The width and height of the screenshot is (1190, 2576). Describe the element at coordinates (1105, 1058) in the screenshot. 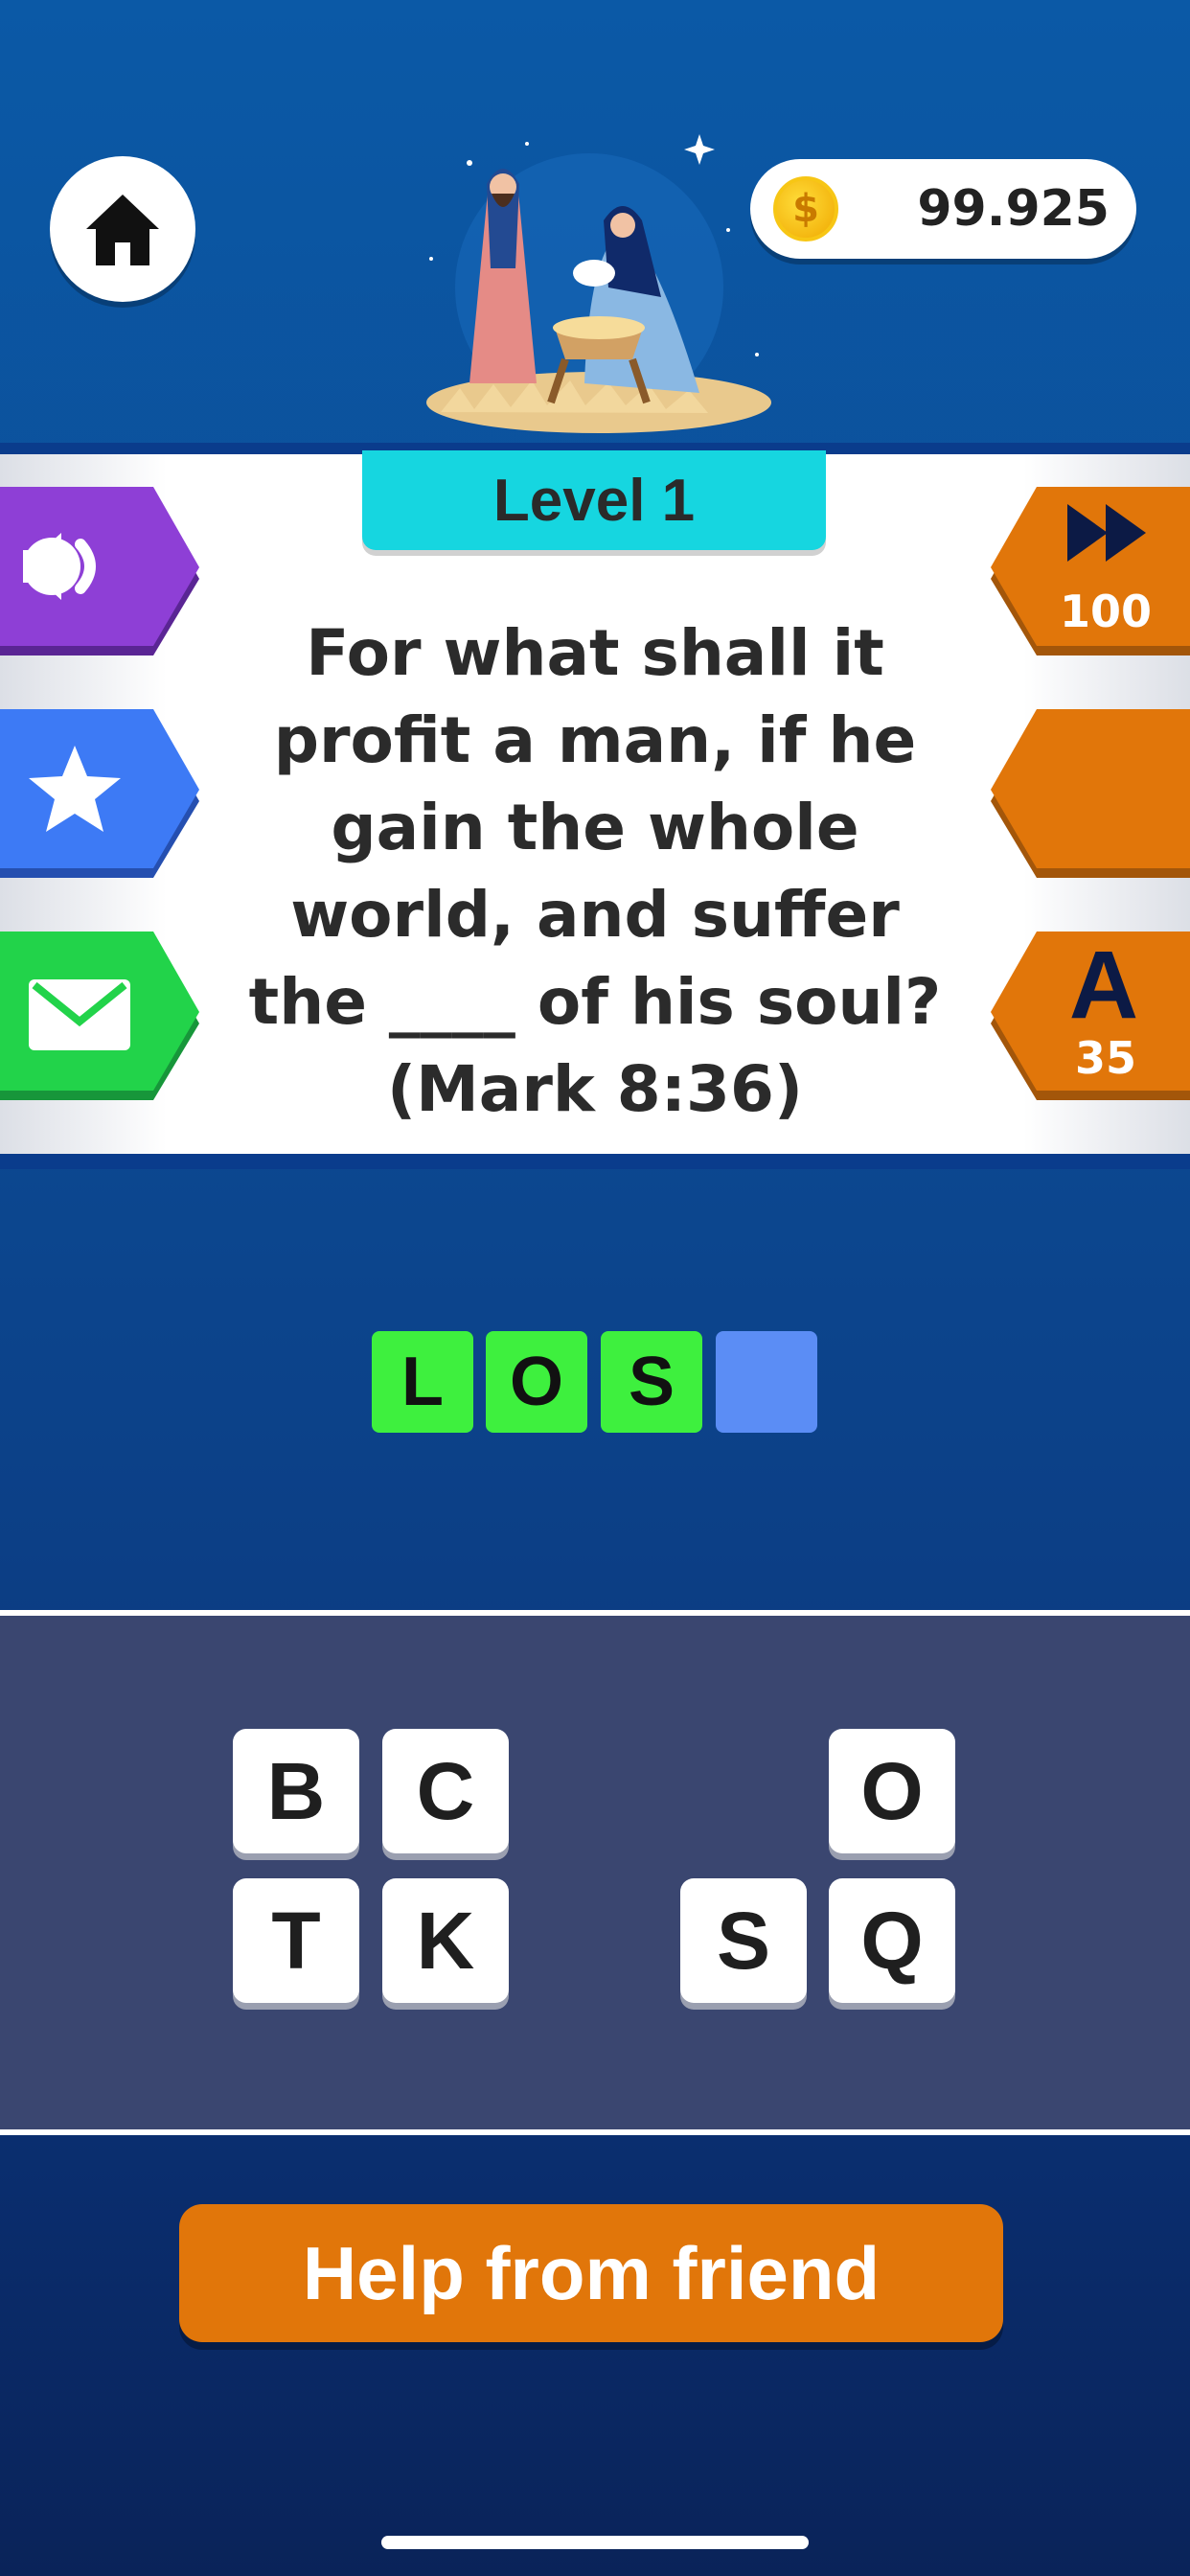

I see `reveal-cost: 35` at that location.